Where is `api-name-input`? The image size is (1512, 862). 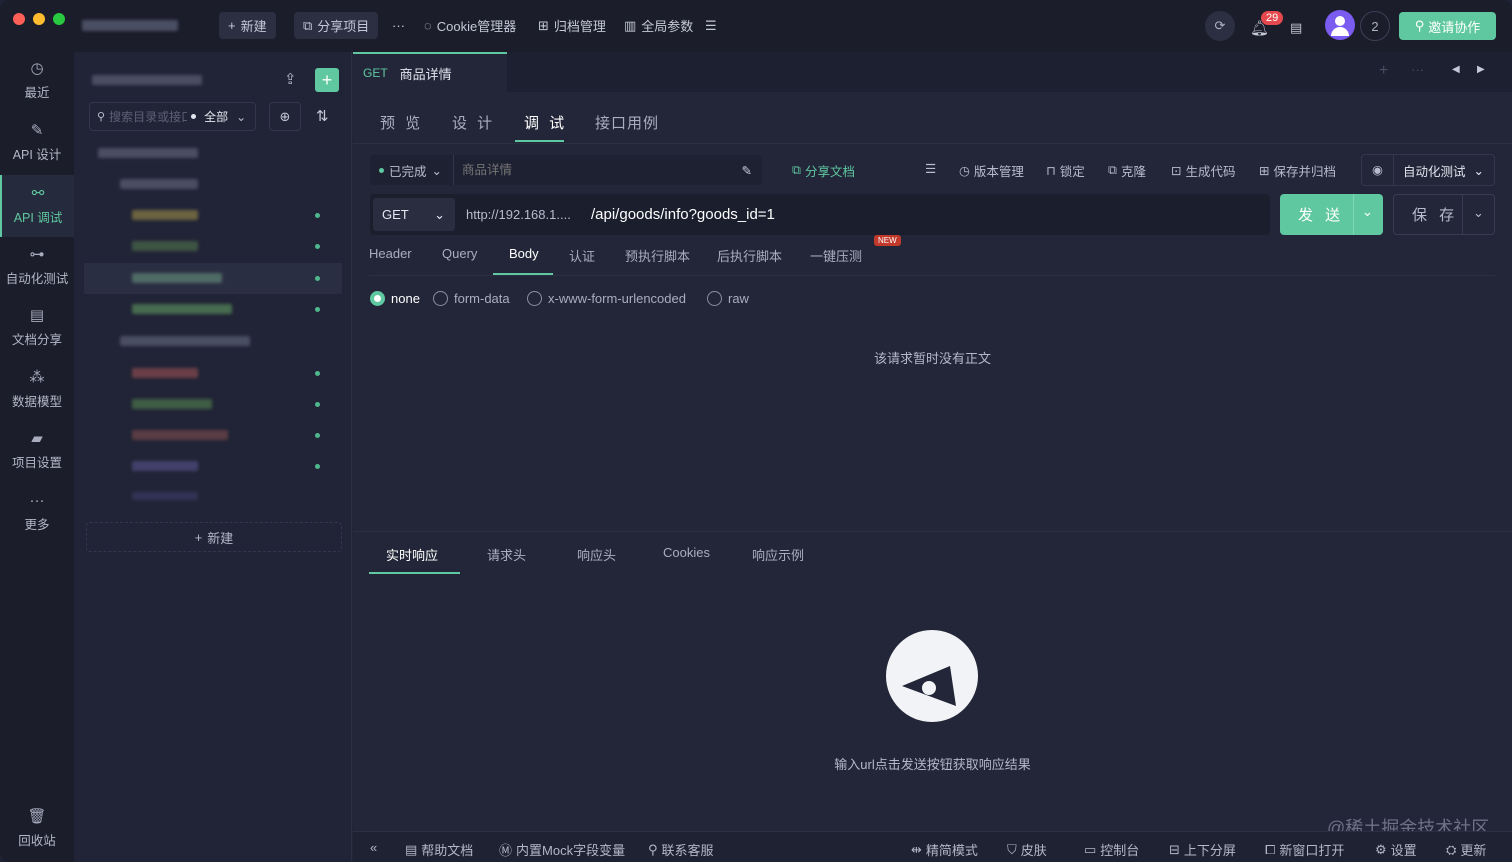
api-name-input is located at coordinates (592, 170).